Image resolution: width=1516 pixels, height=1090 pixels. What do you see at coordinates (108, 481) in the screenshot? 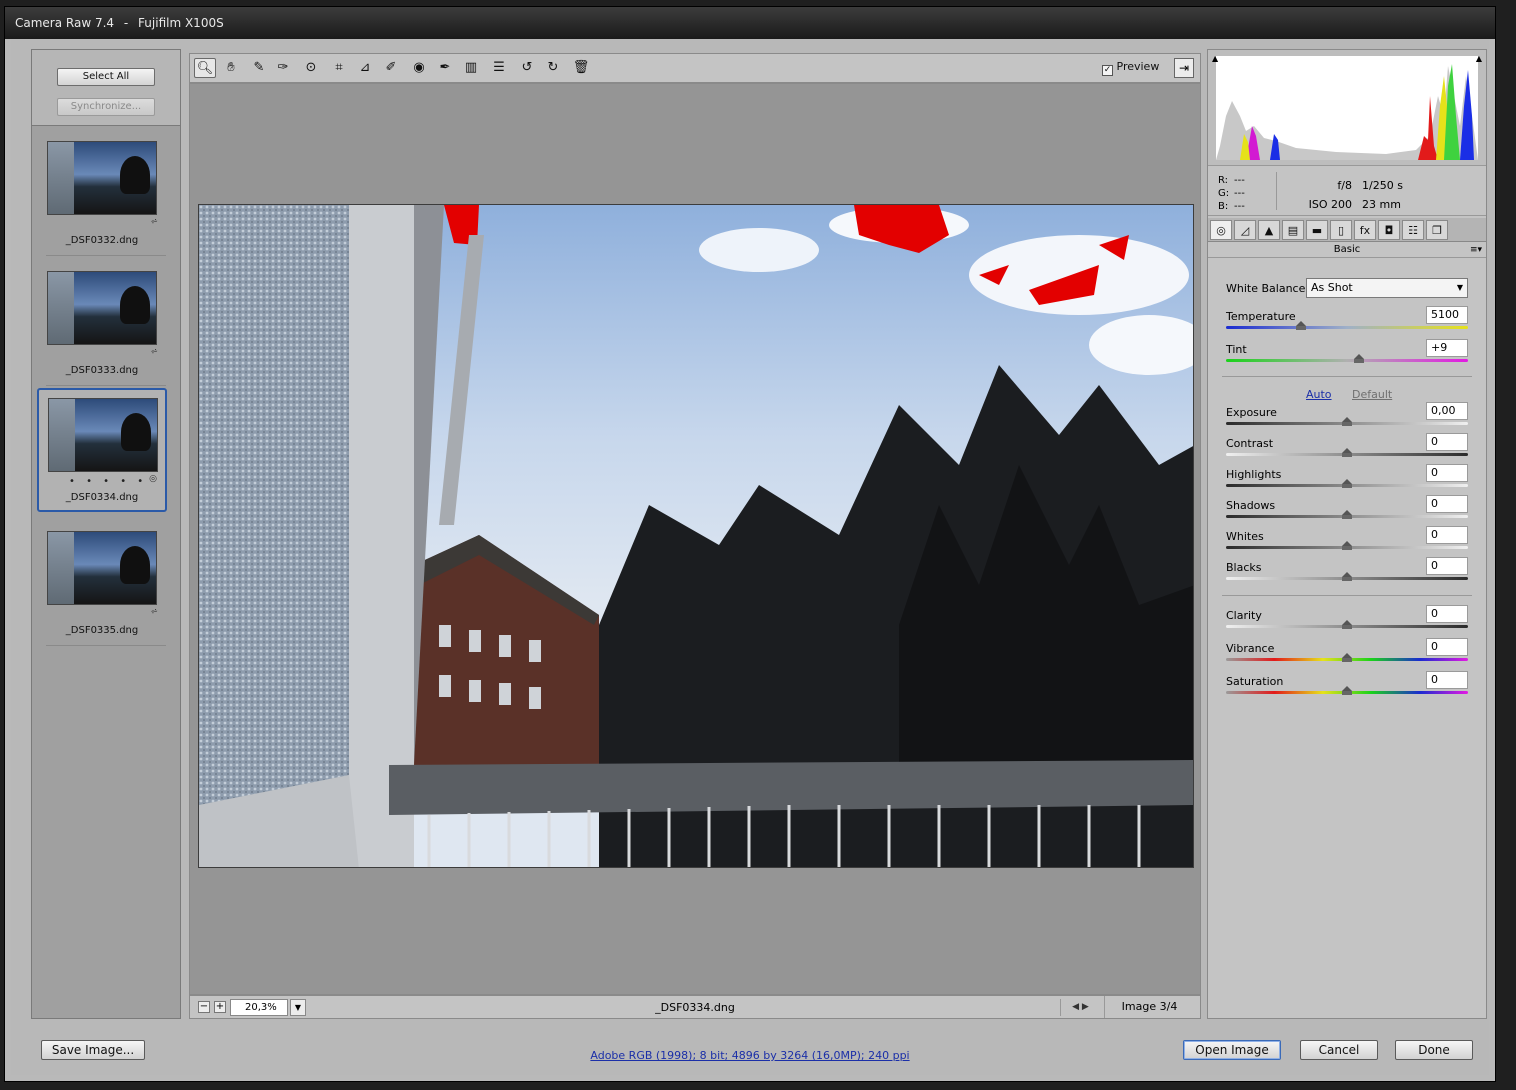
I see `star-rating: • • • • •` at bounding box center [108, 481].